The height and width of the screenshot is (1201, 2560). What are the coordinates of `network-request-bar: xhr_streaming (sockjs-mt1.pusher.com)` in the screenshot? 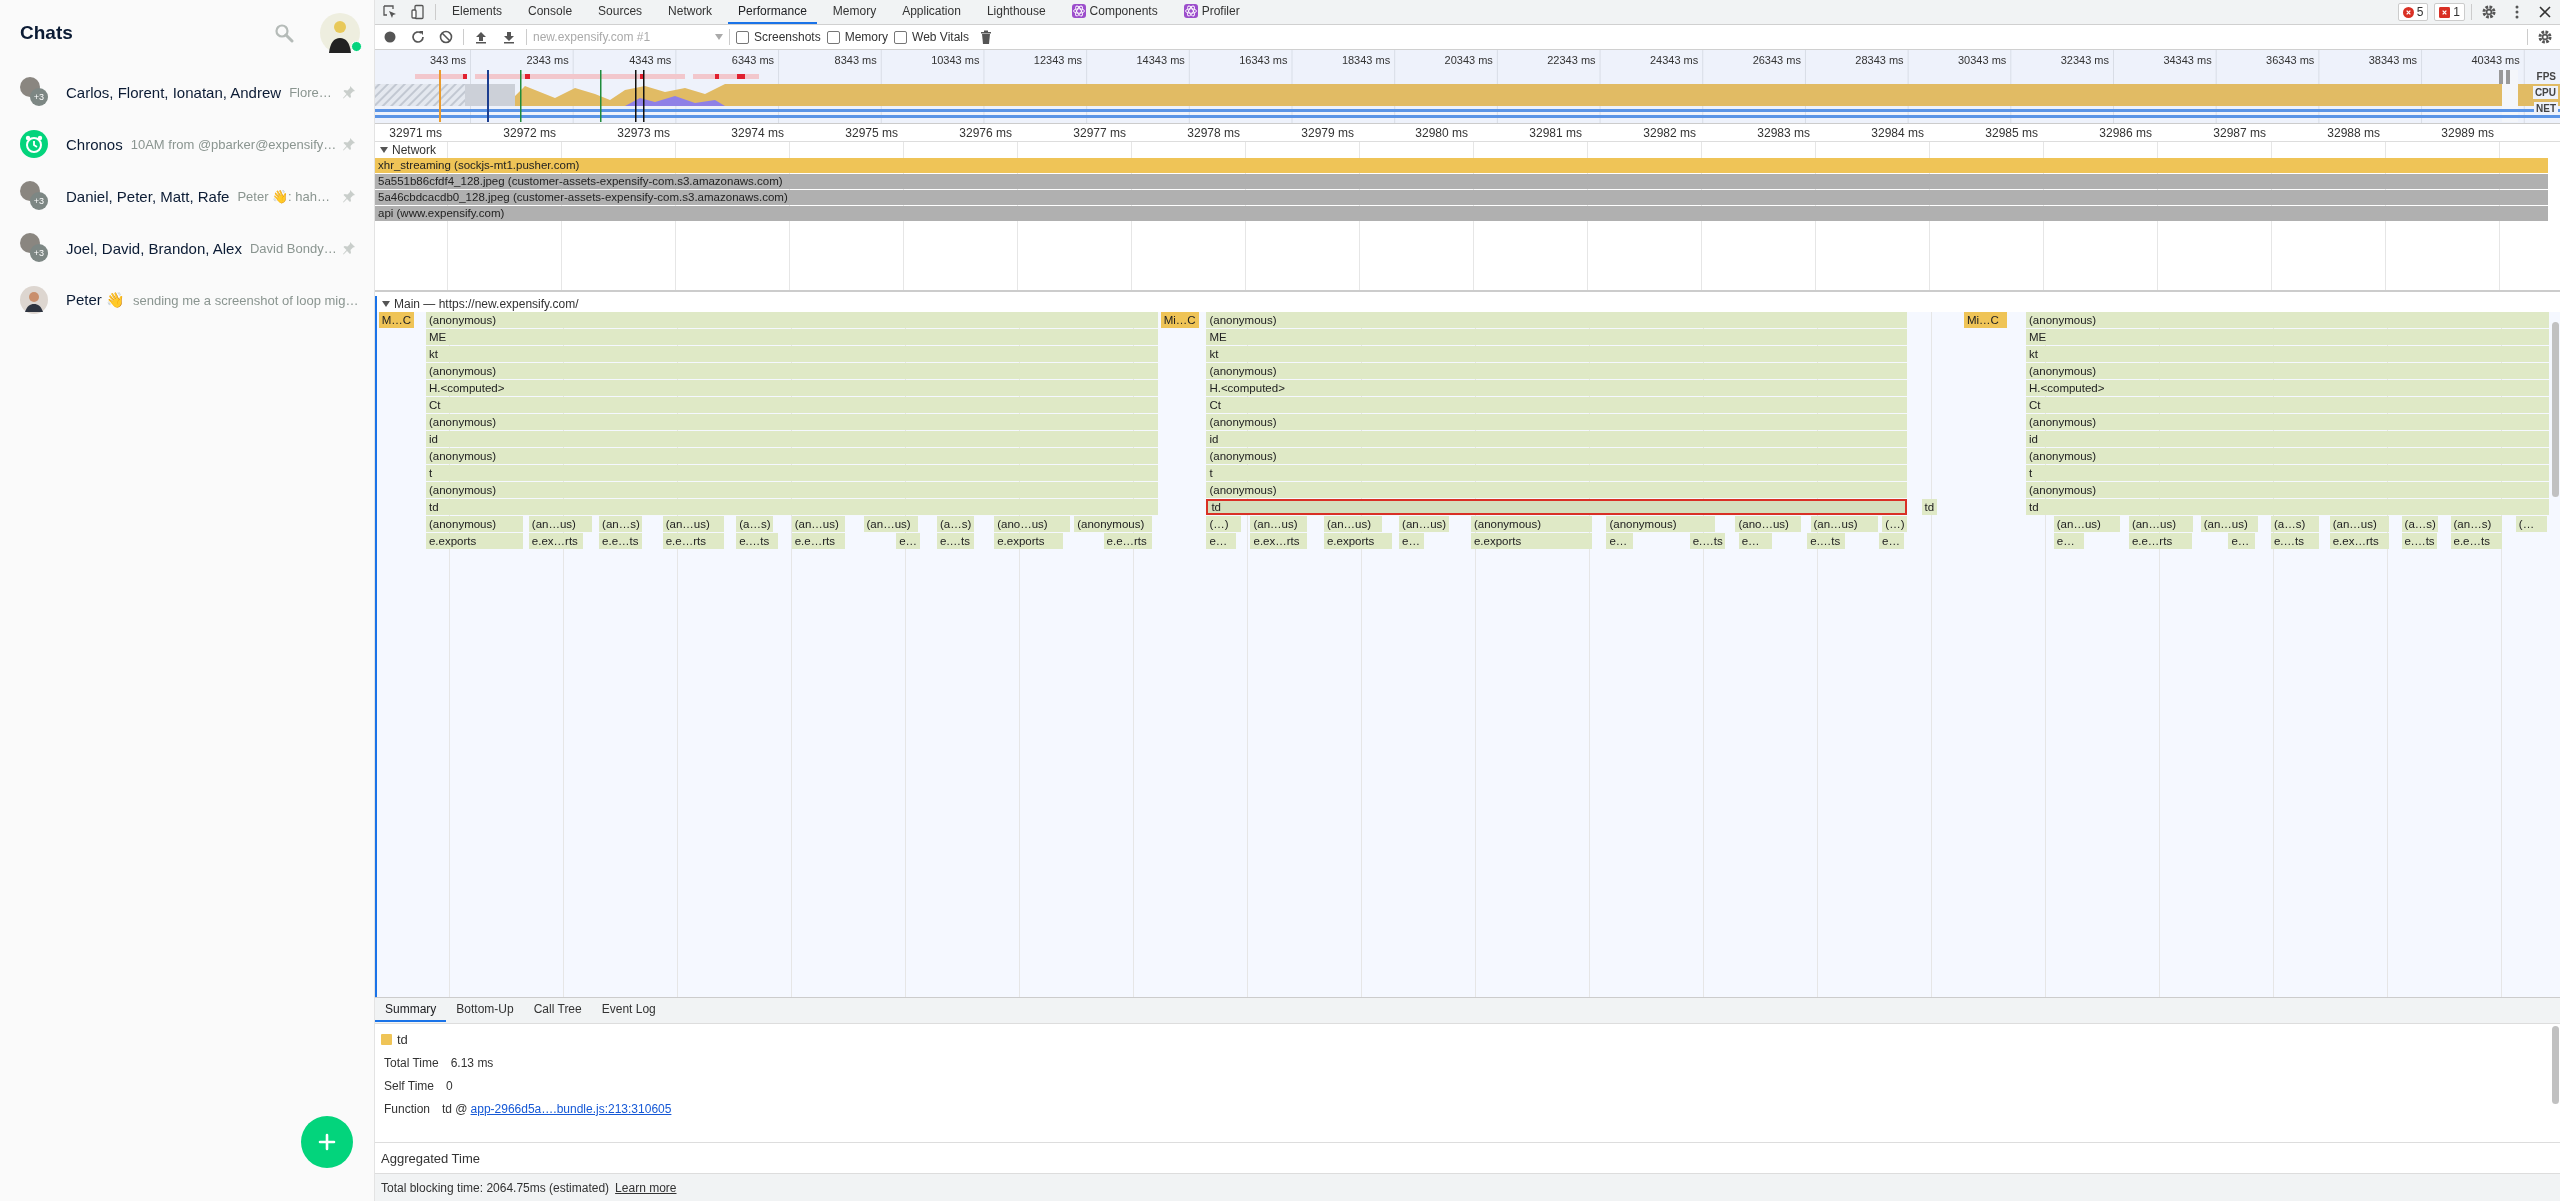 It's located at (1461, 165).